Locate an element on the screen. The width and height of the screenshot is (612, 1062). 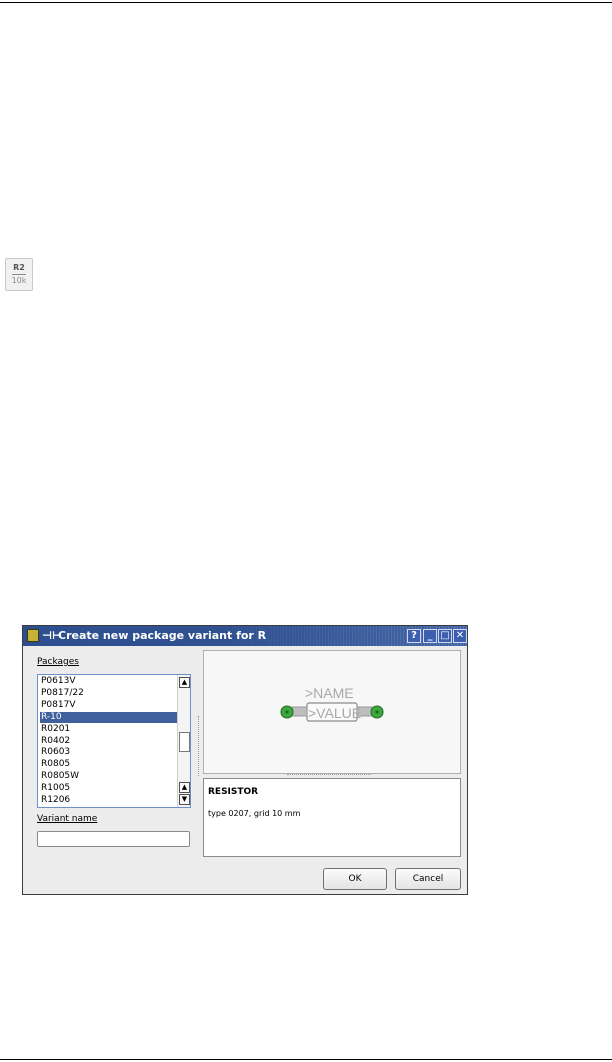
list-item: P0817/22 is located at coordinates (108, 693).